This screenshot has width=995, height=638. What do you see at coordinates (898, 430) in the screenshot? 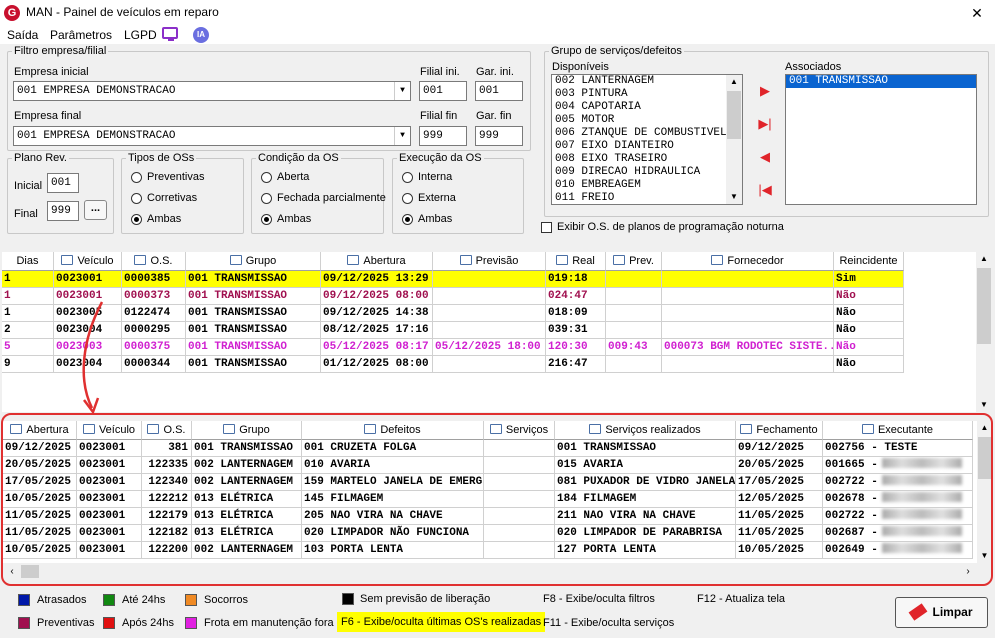
I see `col-header: Executante` at bounding box center [898, 430].